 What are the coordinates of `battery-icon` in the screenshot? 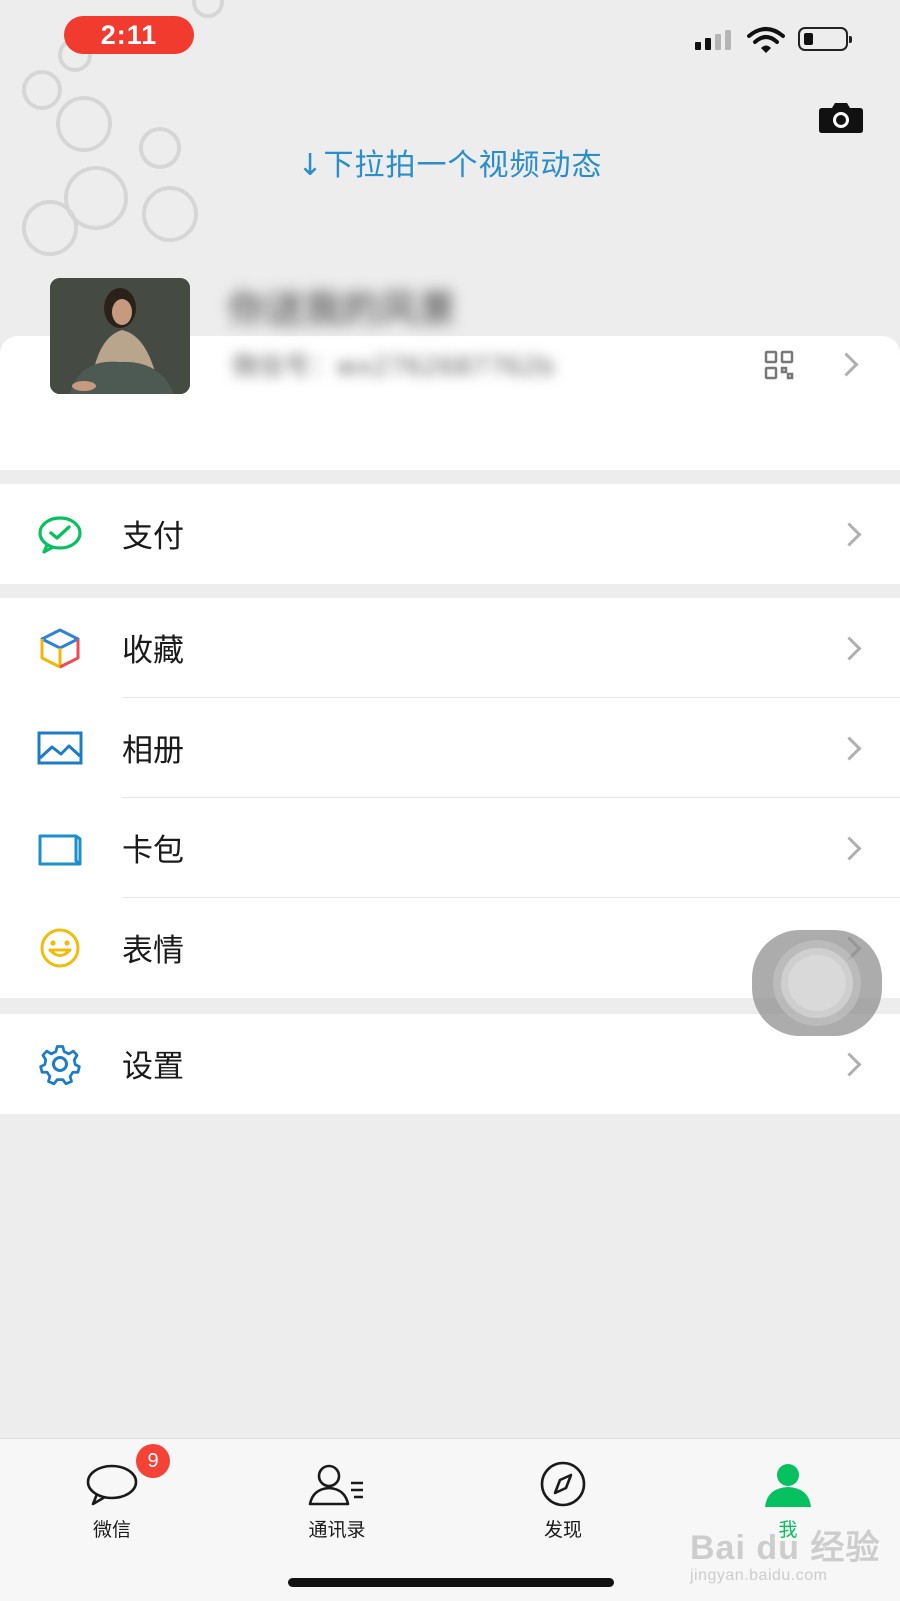 It's located at (825, 39).